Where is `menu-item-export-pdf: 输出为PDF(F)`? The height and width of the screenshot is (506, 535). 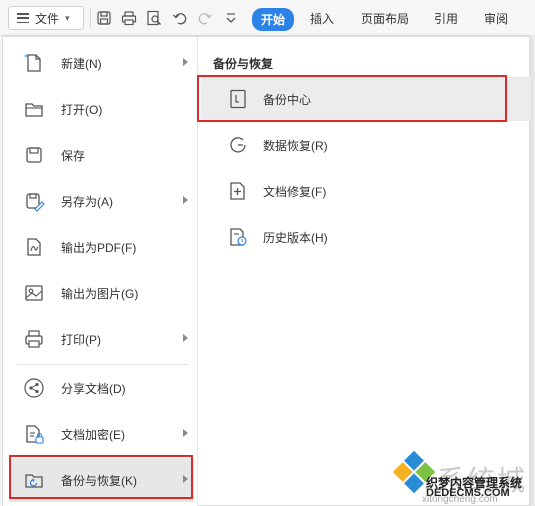
menu-item-export-pdf: 输出为PDF(F) is located at coordinates (101, 247).